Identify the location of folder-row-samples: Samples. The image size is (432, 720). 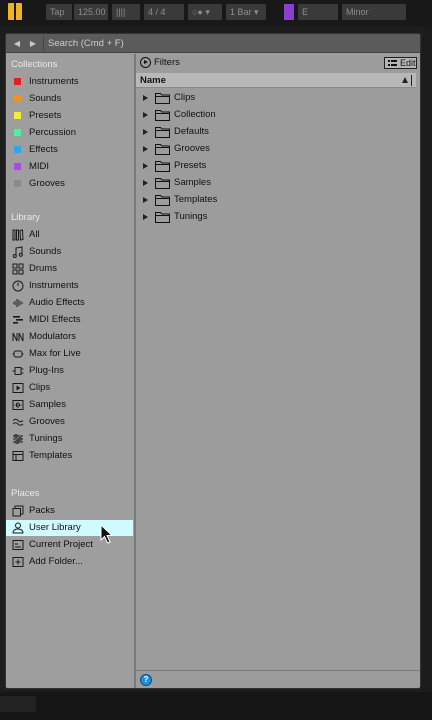
(276, 183).